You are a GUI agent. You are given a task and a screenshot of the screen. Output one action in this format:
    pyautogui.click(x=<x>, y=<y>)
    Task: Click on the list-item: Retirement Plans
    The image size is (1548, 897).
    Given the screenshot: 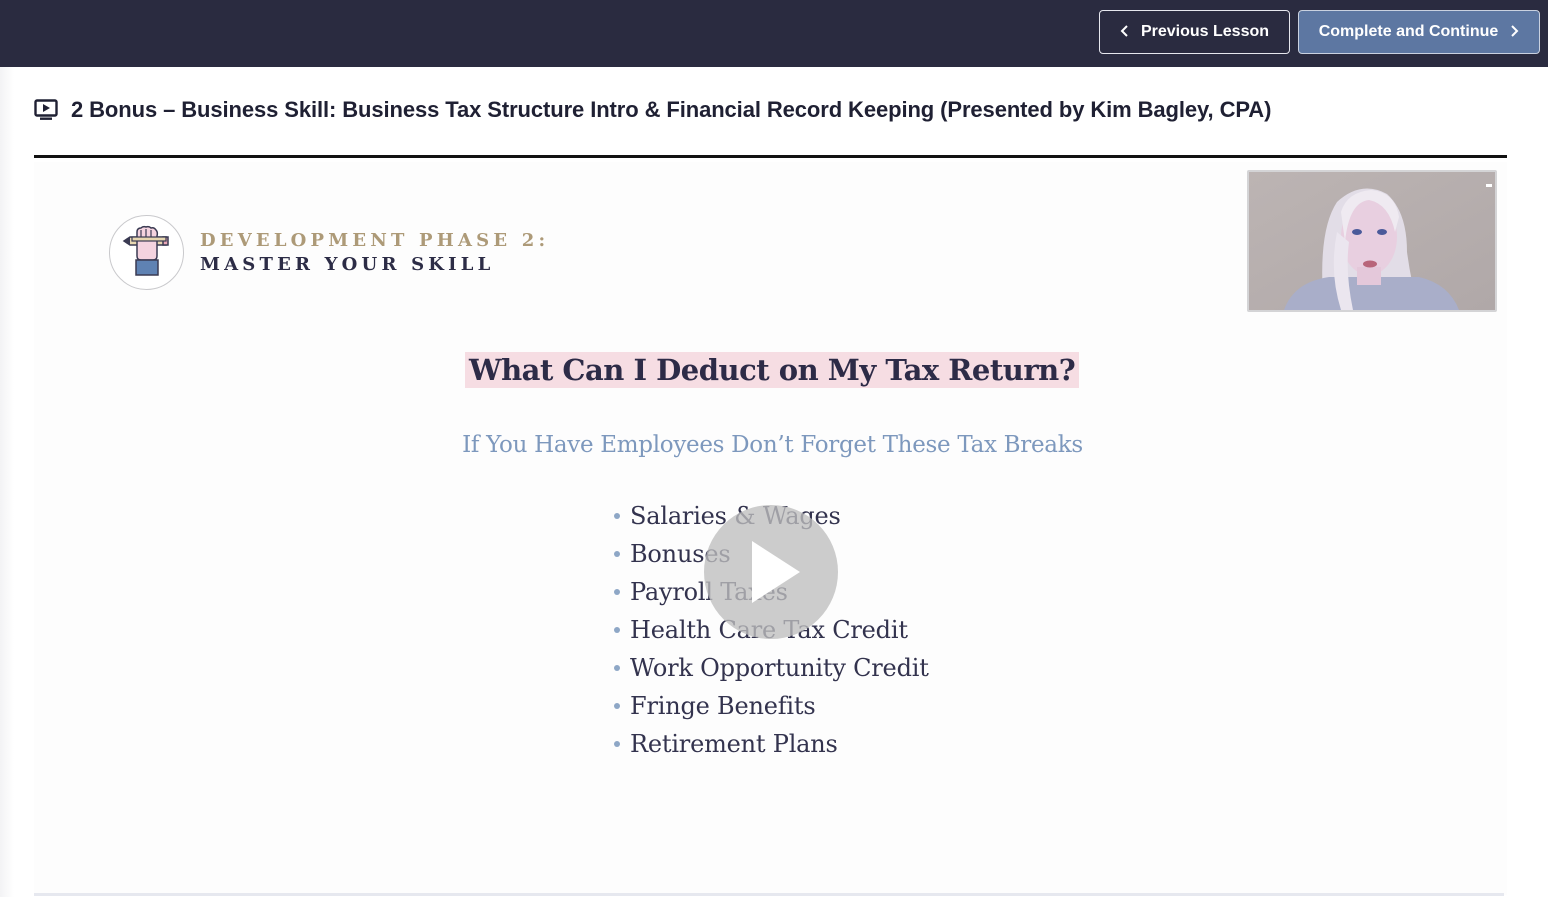 What is the action you would take?
    pyautogui.click(x=771, y=745)
    